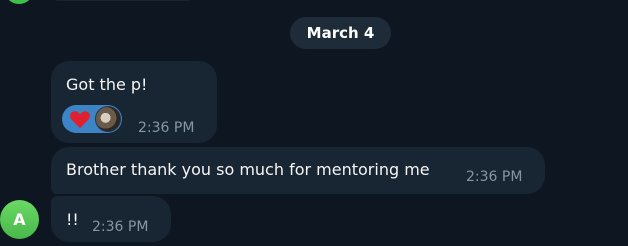 This screenshot has width=628, height=246. I want to click on heart-icon, so click(80, 120).